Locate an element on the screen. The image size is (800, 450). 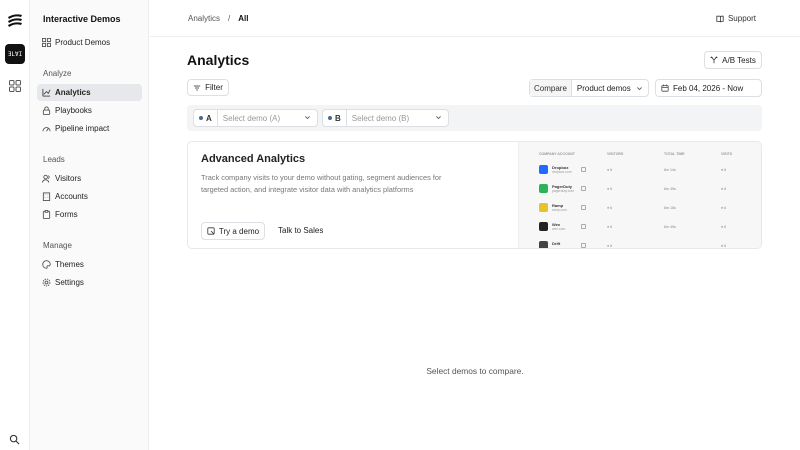
compare-value: Product demos is located at coordinates (610, 88).